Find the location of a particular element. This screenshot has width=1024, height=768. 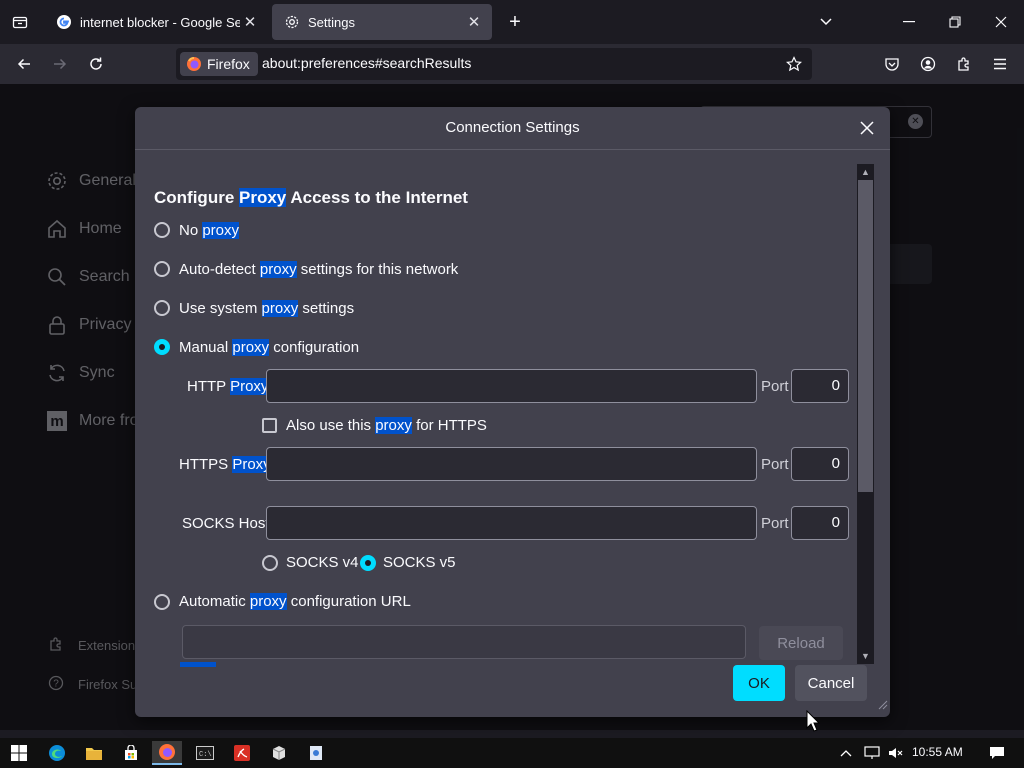

section-heading: Configure Proxy Access to the Internet is located at coordinates (311, 198).